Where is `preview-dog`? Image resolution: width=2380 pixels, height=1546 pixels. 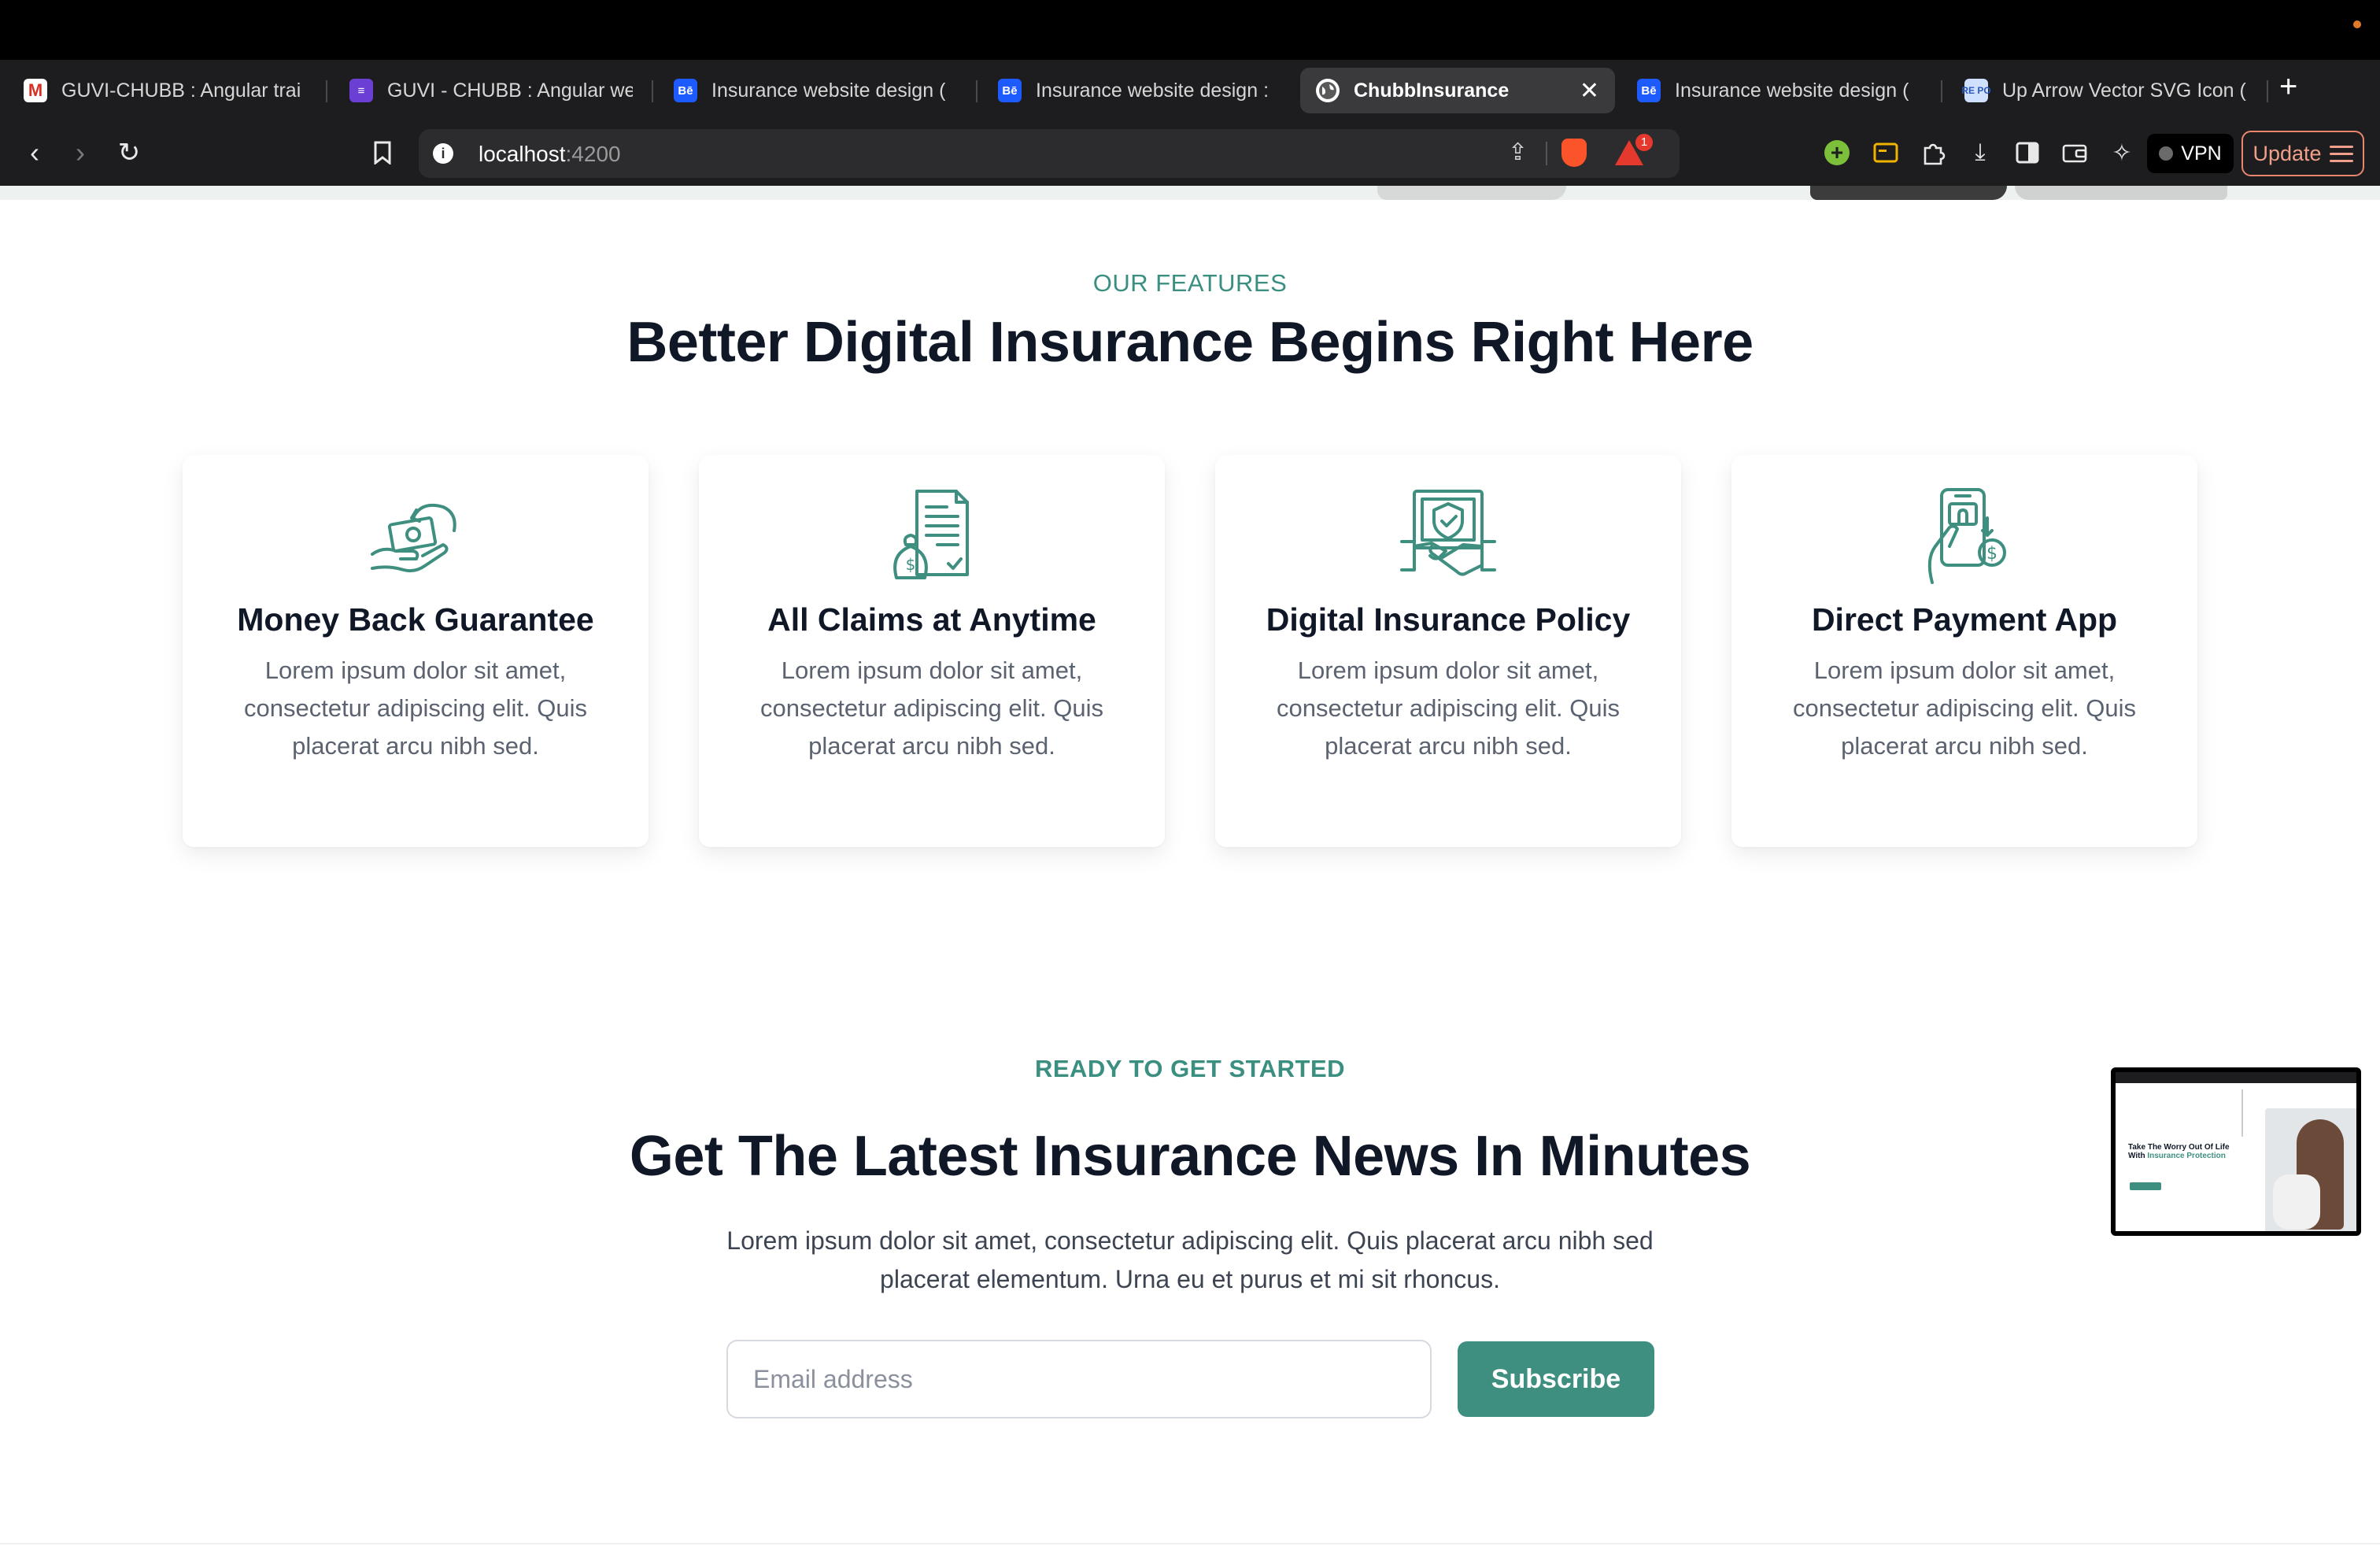 preview-dog is located at coordinates (2296, 1202).